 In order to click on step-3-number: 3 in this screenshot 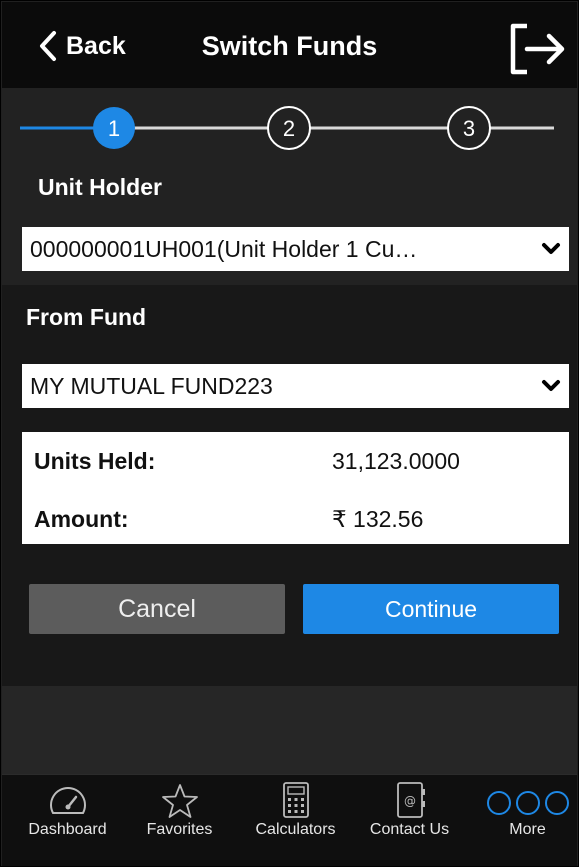, I will do `click(469, 128)`.